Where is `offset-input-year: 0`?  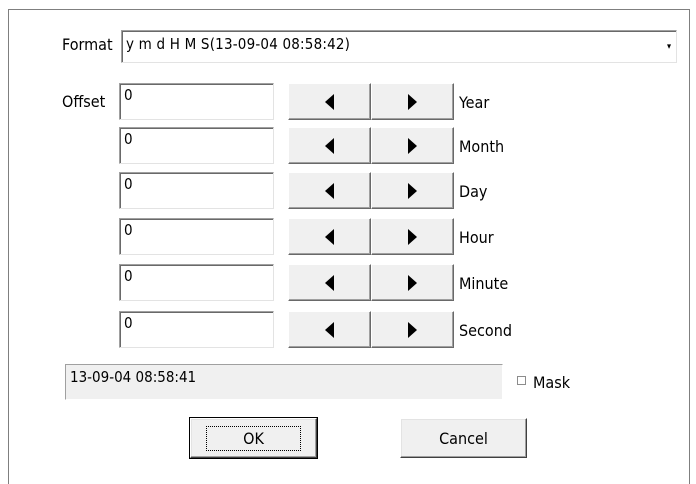 offset-input-year: 0 is located at coordinates (196, 101).